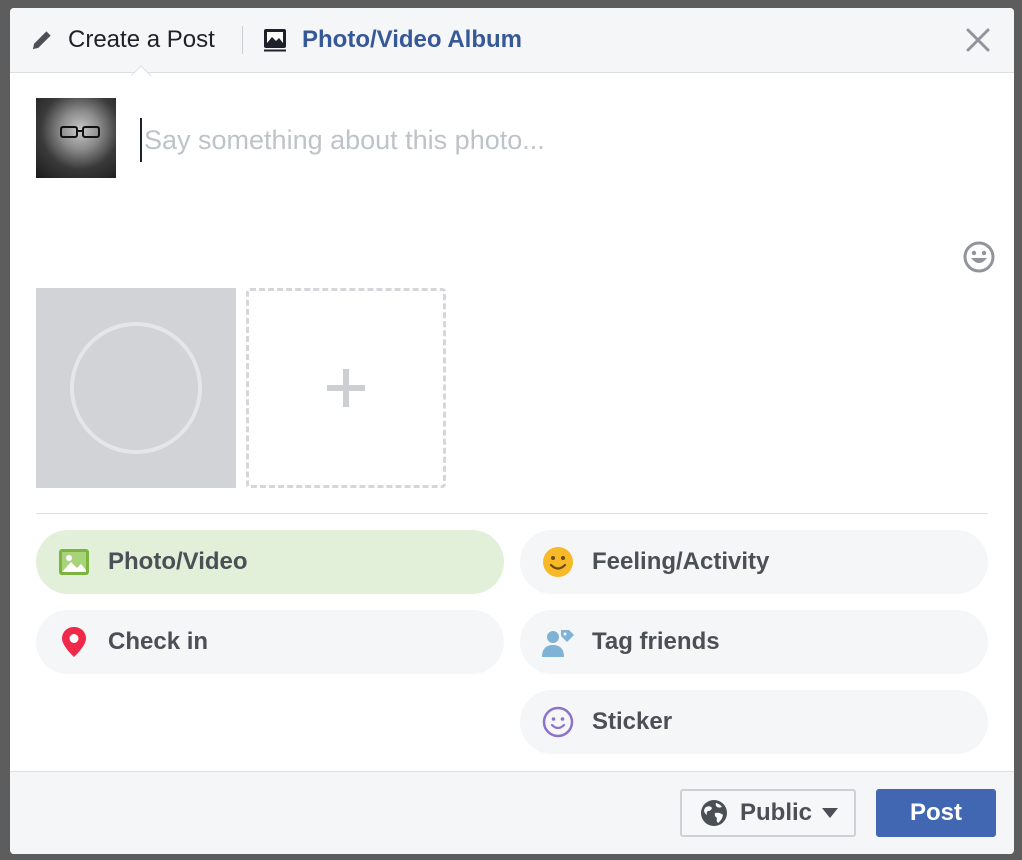 This screenshot has height=860, width=1022. Describe the element at coordinates (158, 641) in the screenshot. I see `option-check-in-label: Check in` at that location.